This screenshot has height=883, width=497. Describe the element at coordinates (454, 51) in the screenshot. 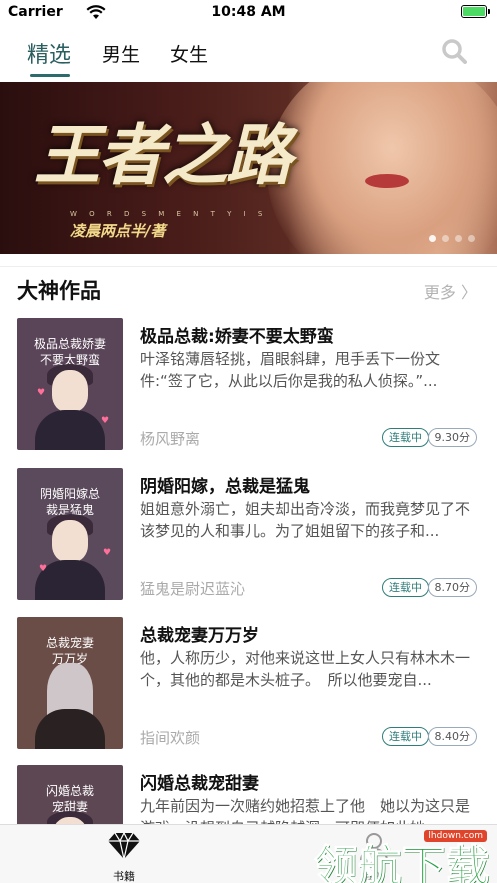

I see `search-icon` at that location.